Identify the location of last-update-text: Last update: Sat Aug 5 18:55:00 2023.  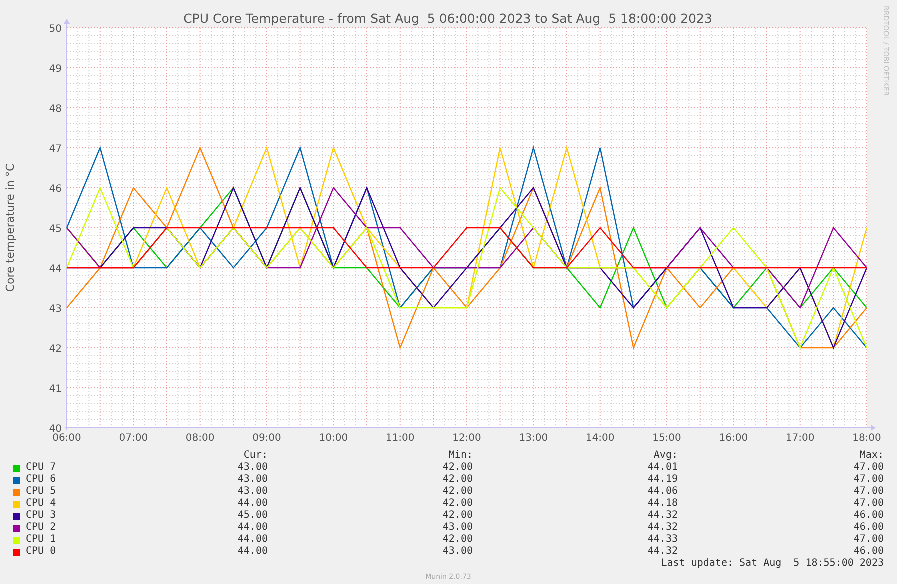
(772, 563).